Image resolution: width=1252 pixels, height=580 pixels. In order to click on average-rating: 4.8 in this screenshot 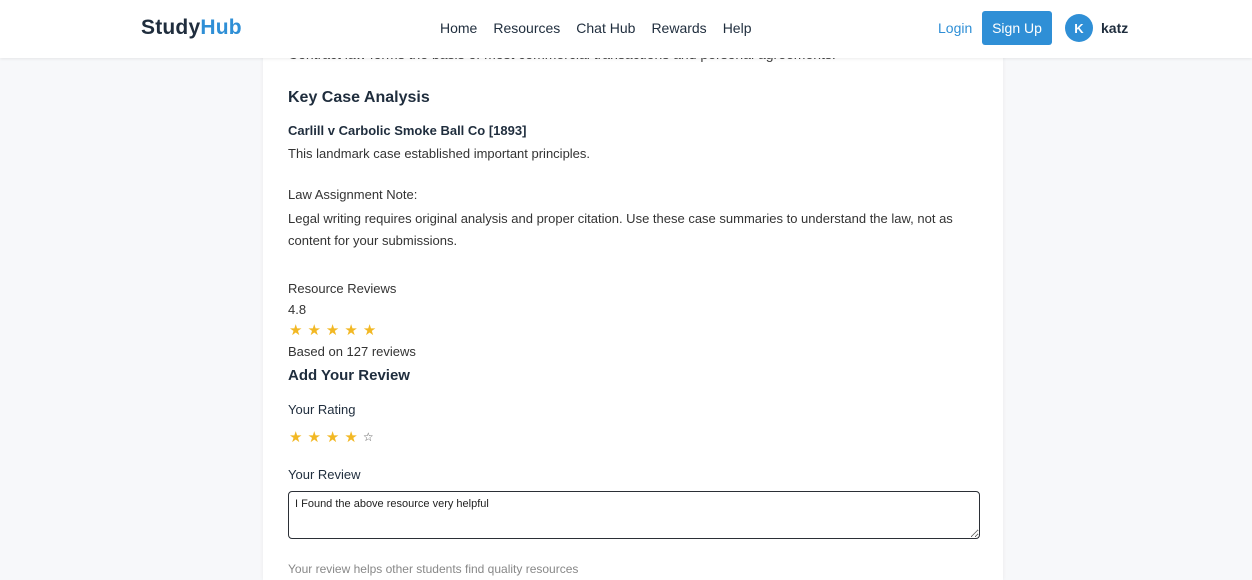, I will do `click(297, 309)`.